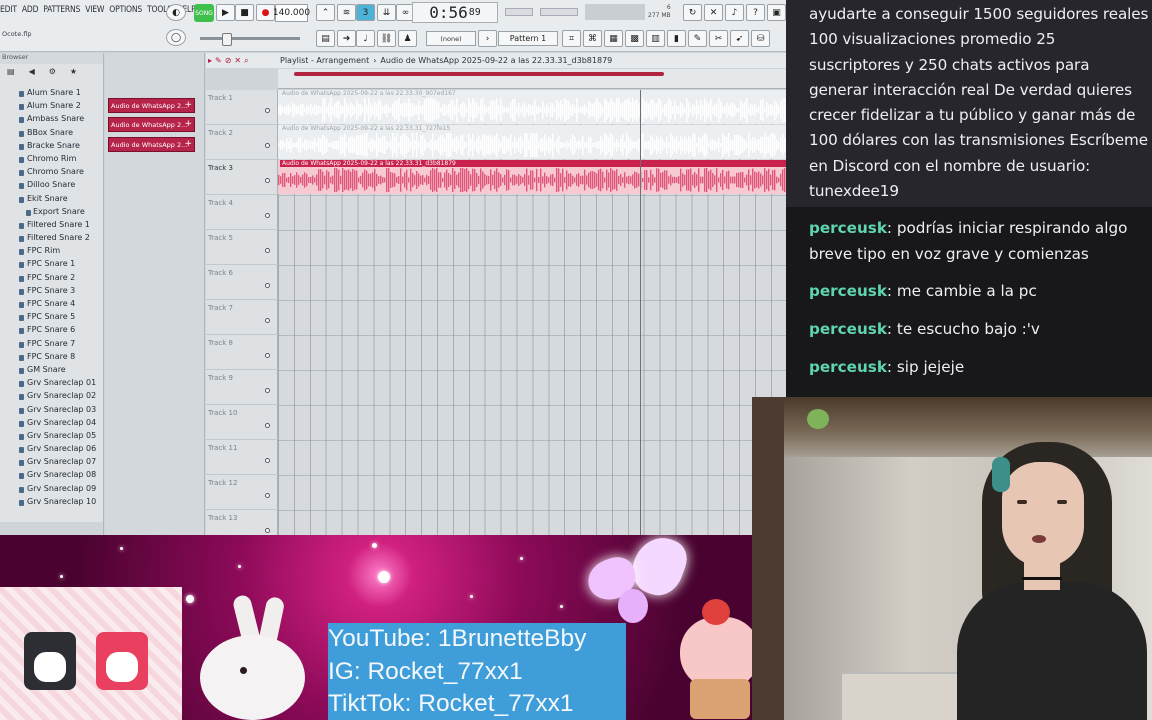 This screenshot has width=1152, height=720. Describe the element at coordinates (51, 160) in the screenshot. I see `browser-item: Chromo Rim` at that location.